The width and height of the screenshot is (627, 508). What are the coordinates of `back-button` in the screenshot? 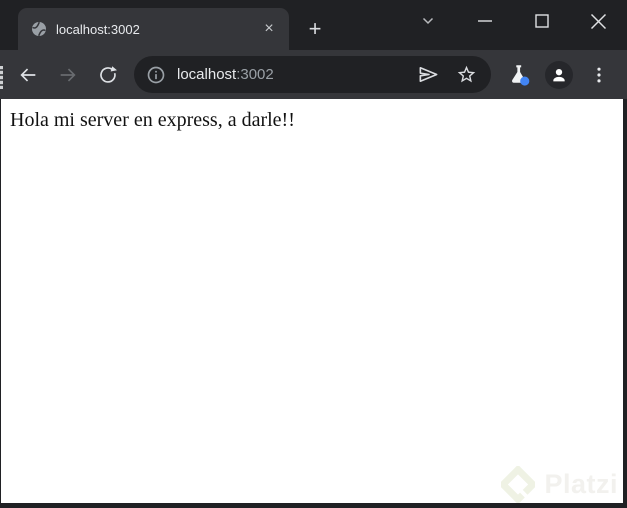 It's located at (28, 75).